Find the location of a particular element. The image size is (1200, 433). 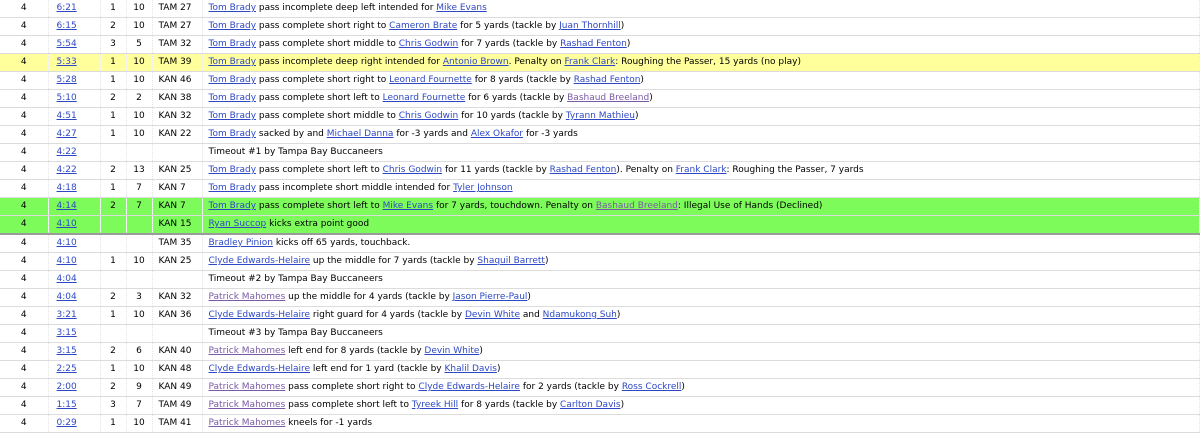

player-link: Tyreek Hill is located at coordinates (435, 405).